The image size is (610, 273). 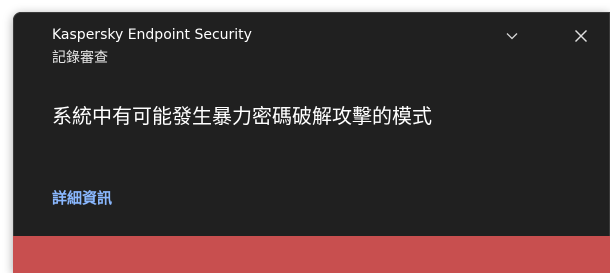 I want to click on details-link: 詳細資訊, so click(x=82, y=198).